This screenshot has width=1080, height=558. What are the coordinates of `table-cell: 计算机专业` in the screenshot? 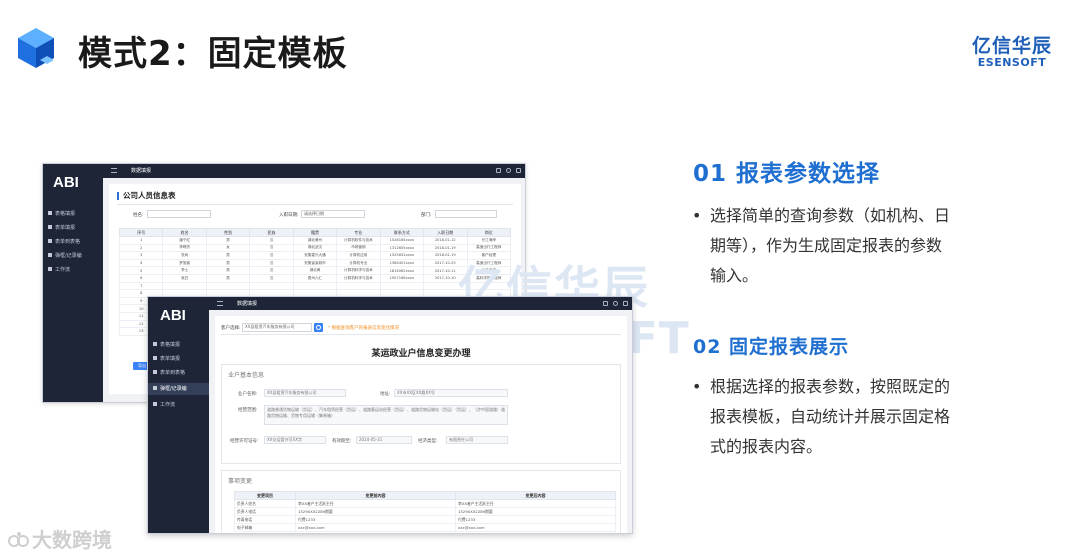 It's located at (358, 263).